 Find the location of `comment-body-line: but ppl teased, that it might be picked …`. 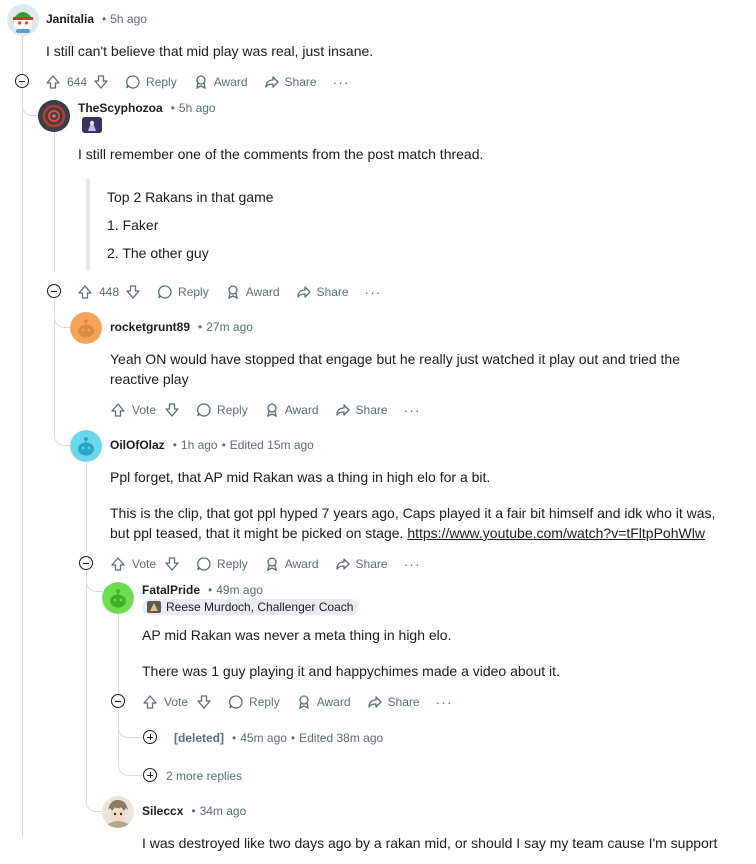

comment-body-line: but ppl teased, that it might be picked … is located at coordinates (425, 533).